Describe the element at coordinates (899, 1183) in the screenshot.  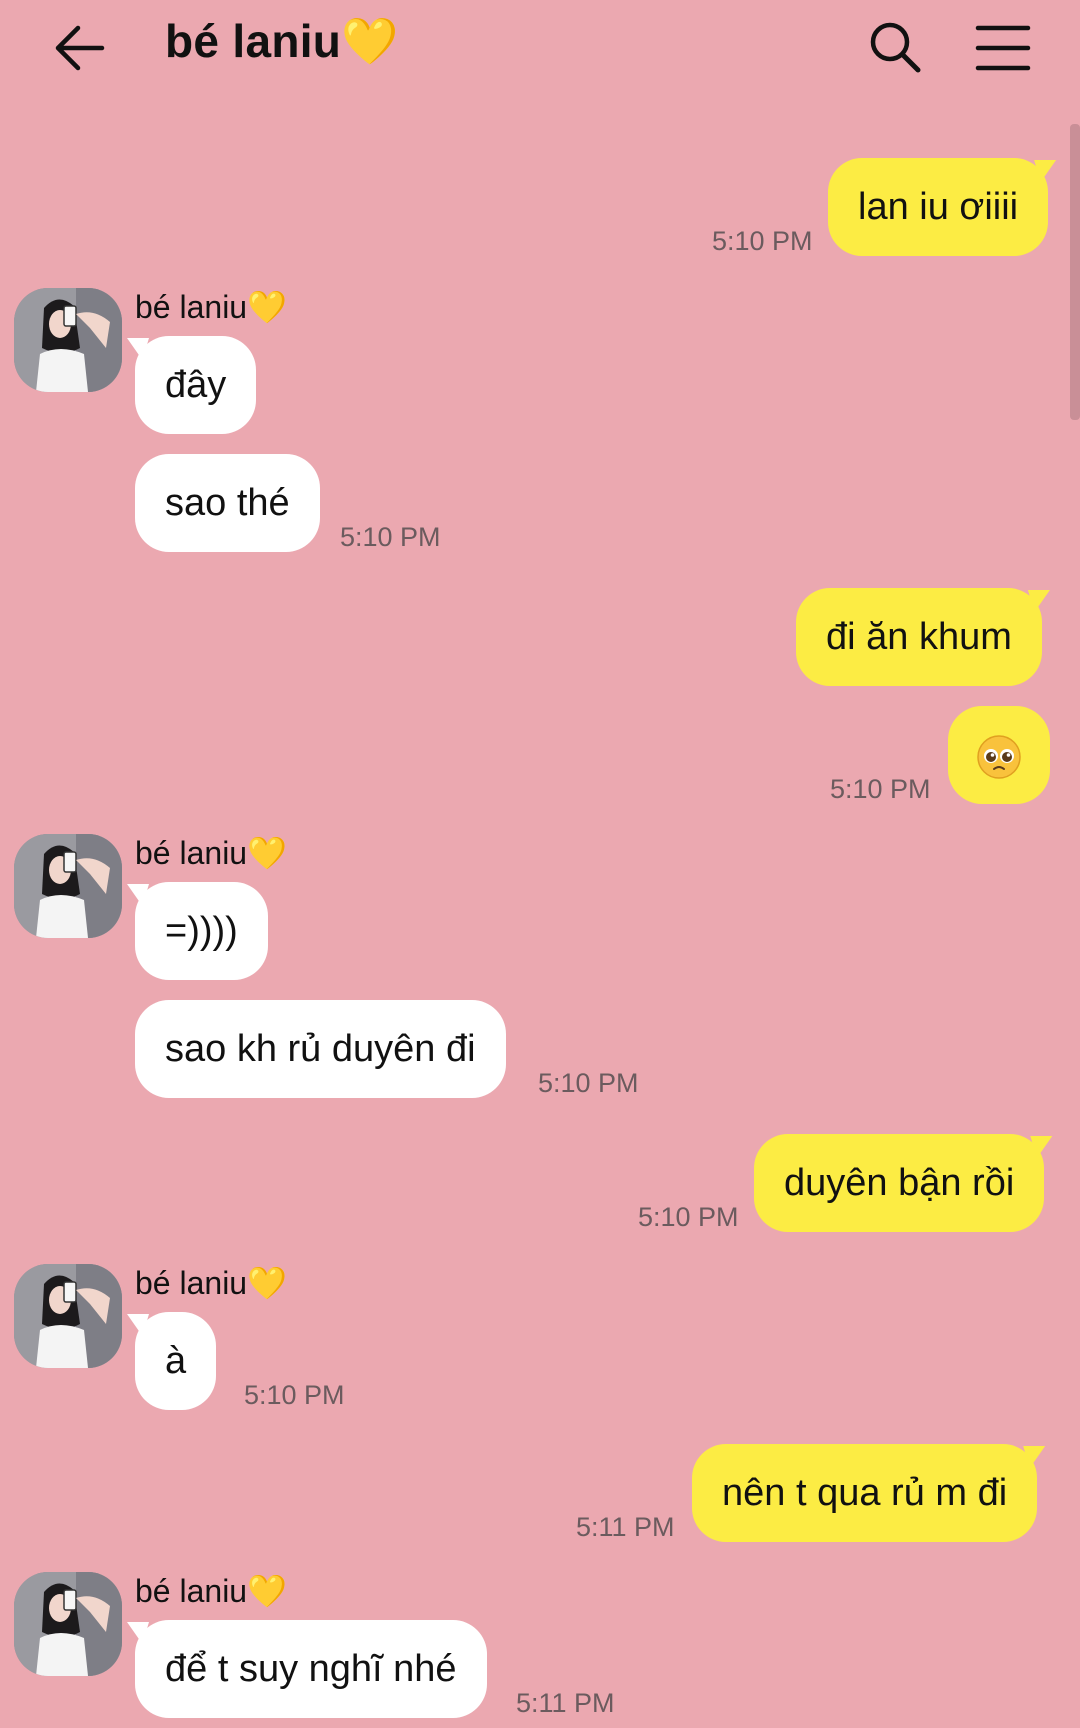
I see `outgoing-message-bubble: duyên bận rồi` at that location.